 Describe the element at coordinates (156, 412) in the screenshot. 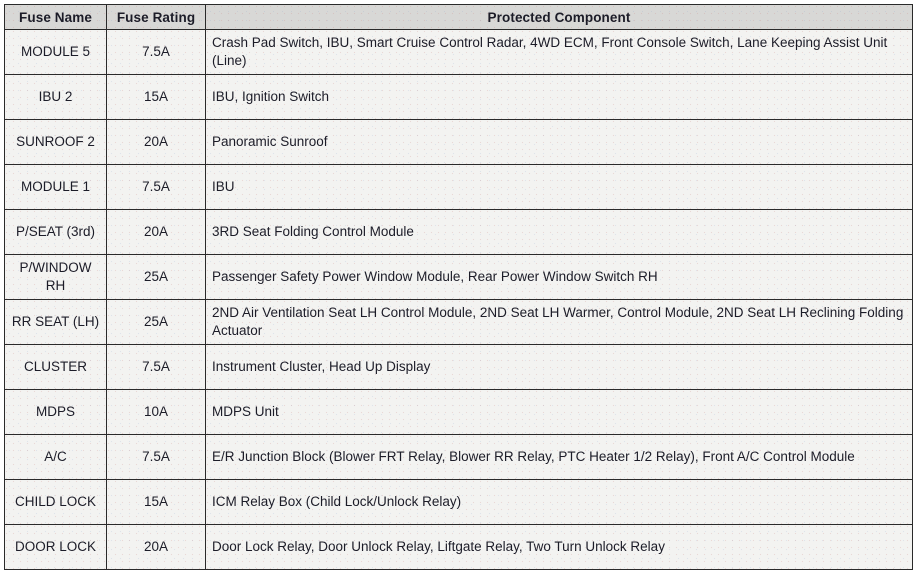

I see `cell-fuse_rating: 10A` at that location.